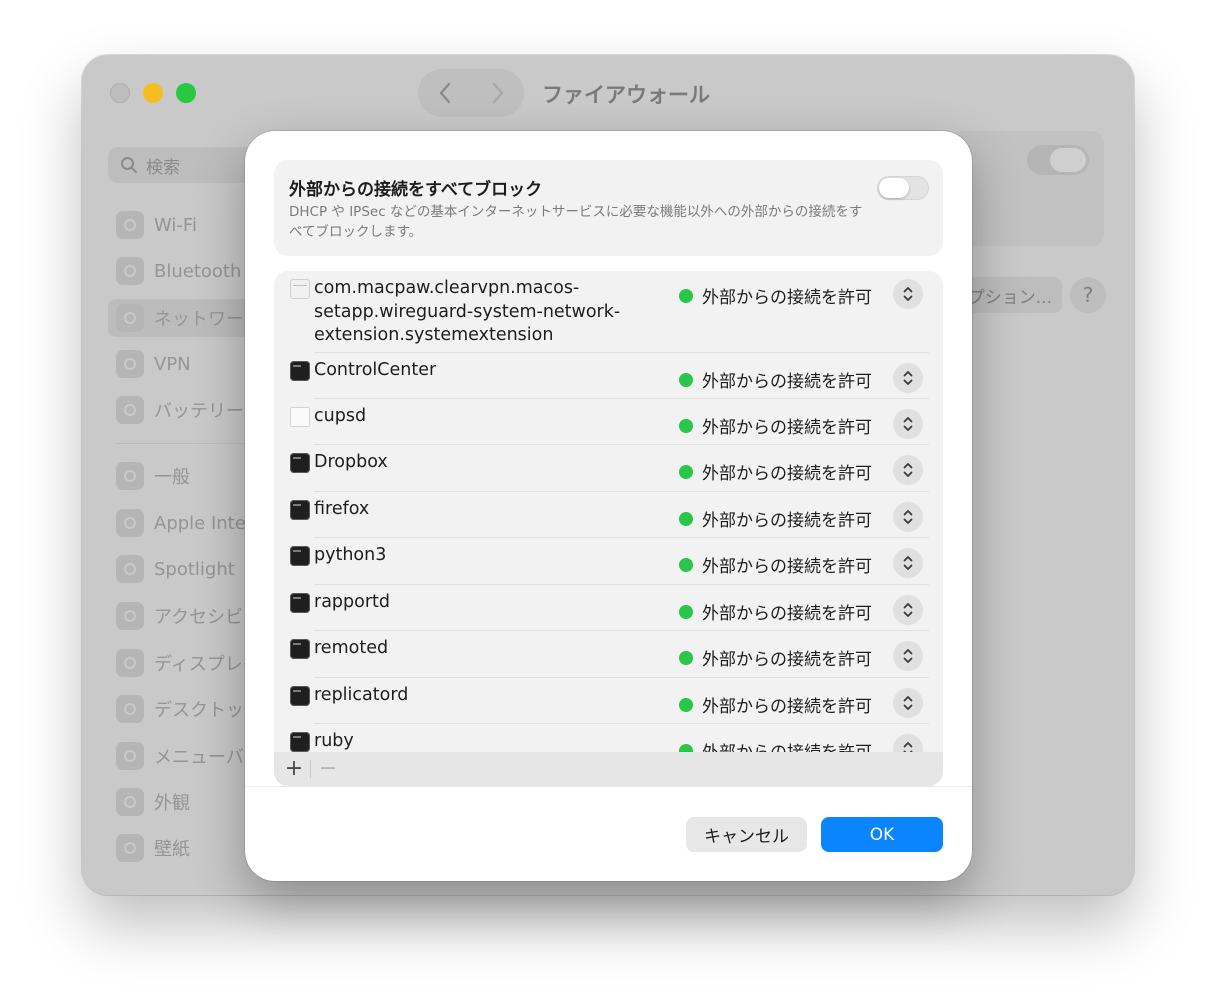 The height and width of the screenshot is (1002, 1216). I want to click on sidebar-item-label: バッテリー, so click(199, 411).